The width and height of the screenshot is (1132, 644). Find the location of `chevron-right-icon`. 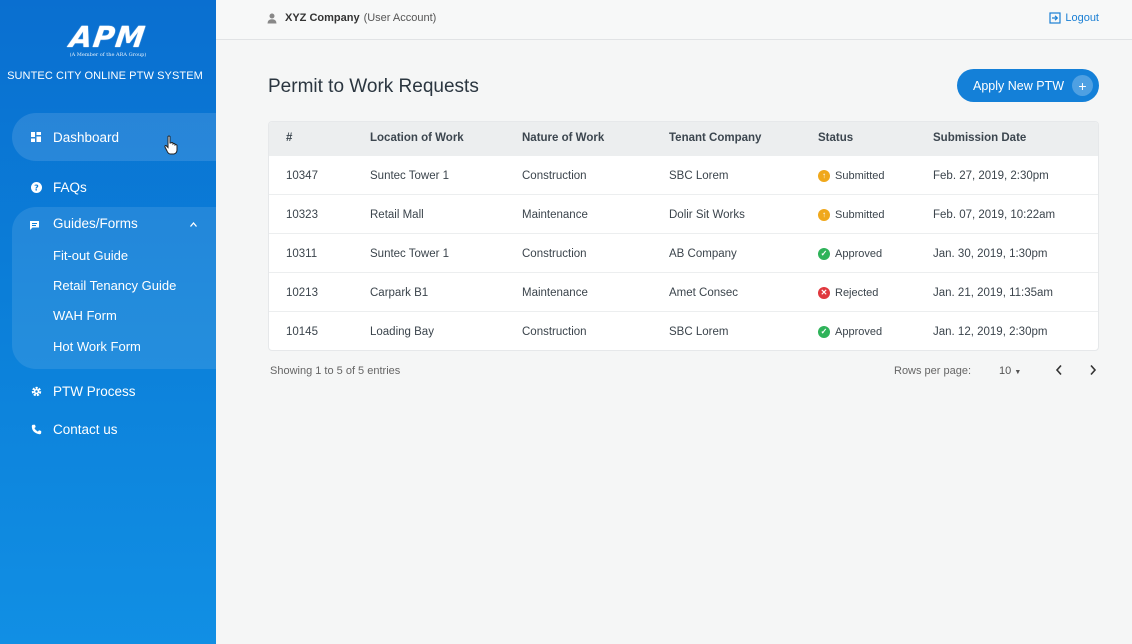

chevron-right-icon is located at coordinates (1093, 371).